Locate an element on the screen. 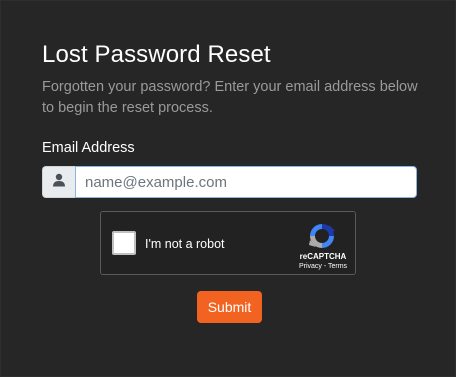 Image resolution: width=456 pixels, height=377 pixels. email-label: Email Address is located at coordinates (88, 148).